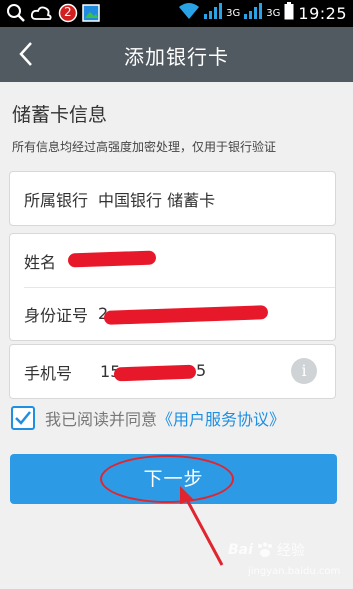  I want to click on agreement-text: 我已阅读并同意, so click(101, 419).